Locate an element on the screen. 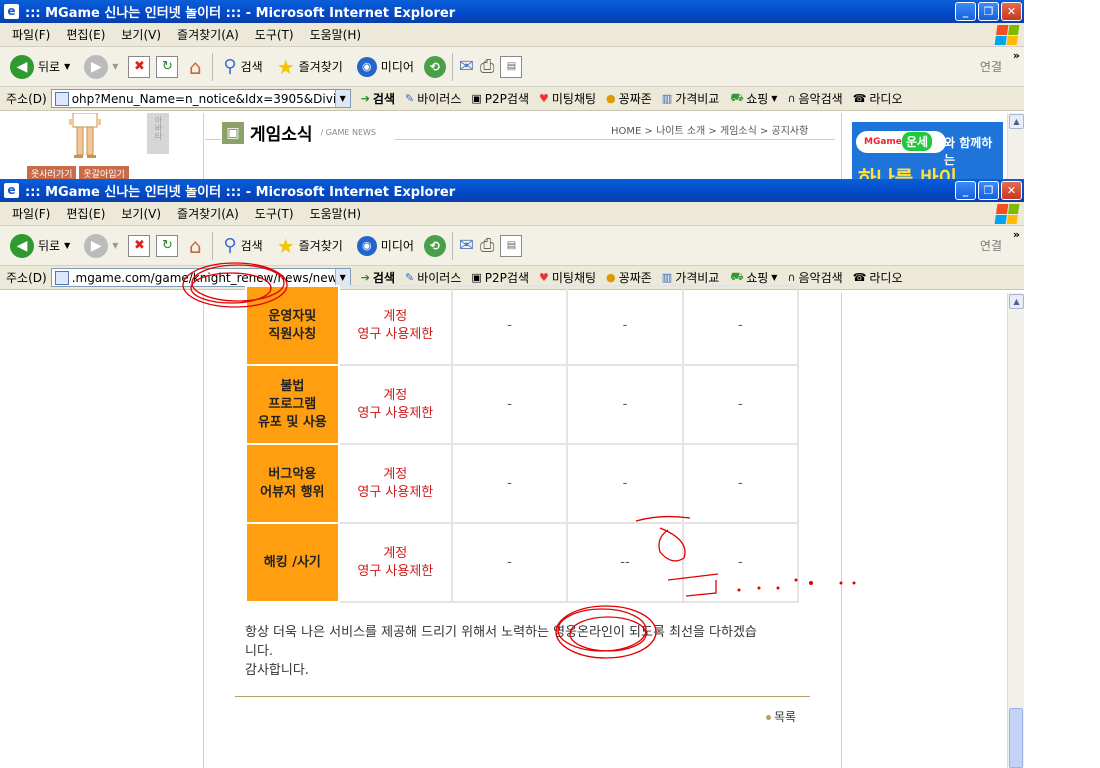  ad-banner: MGame 운세 와 함께하는 하나를 바이 is located at coordinates (927, 151).